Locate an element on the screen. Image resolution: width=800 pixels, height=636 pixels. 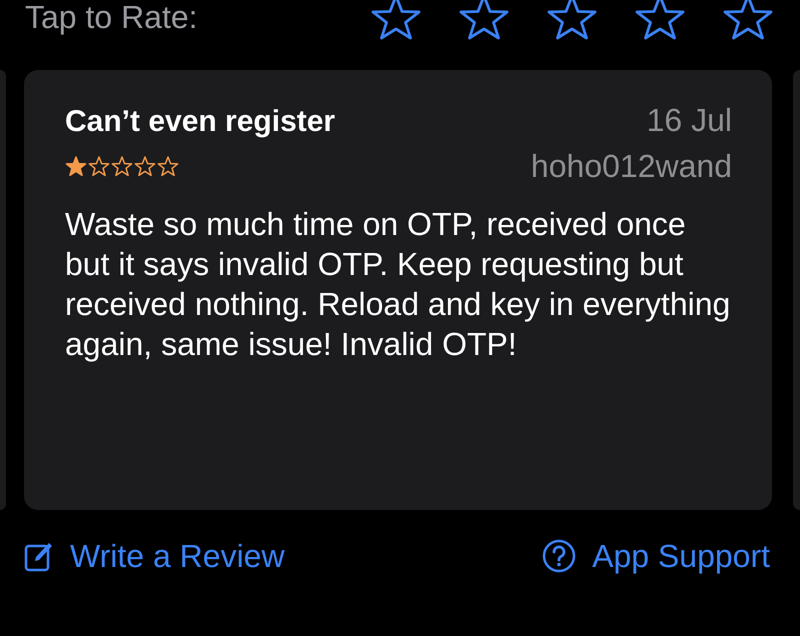
action-link: Write a Review is located at coordinates (154, 556).